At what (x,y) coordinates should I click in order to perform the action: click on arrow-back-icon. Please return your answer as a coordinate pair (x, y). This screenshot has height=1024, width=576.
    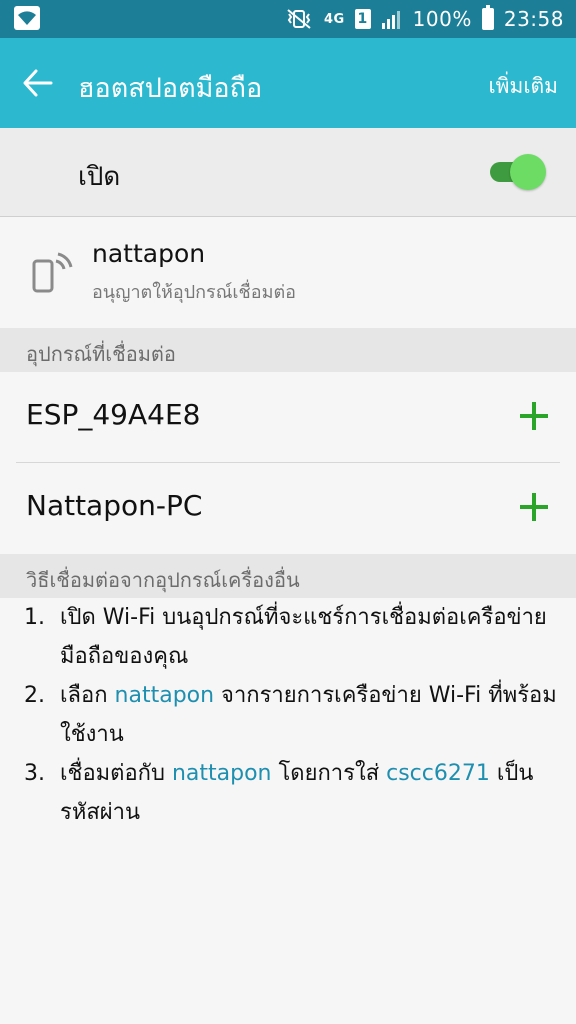
    Looking at the image, I should click on (38, 83).